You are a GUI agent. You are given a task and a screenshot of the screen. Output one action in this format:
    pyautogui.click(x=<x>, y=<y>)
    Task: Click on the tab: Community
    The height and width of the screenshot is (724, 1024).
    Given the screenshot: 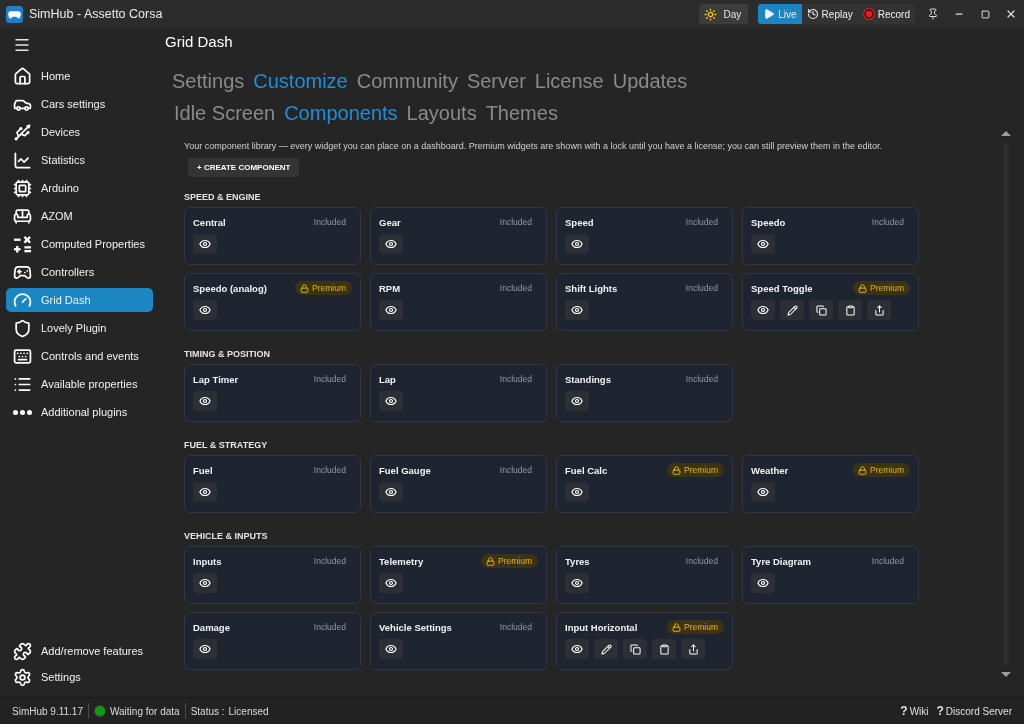 What is the action you would take?
    pyautogui.click(x=407, y=81)
    